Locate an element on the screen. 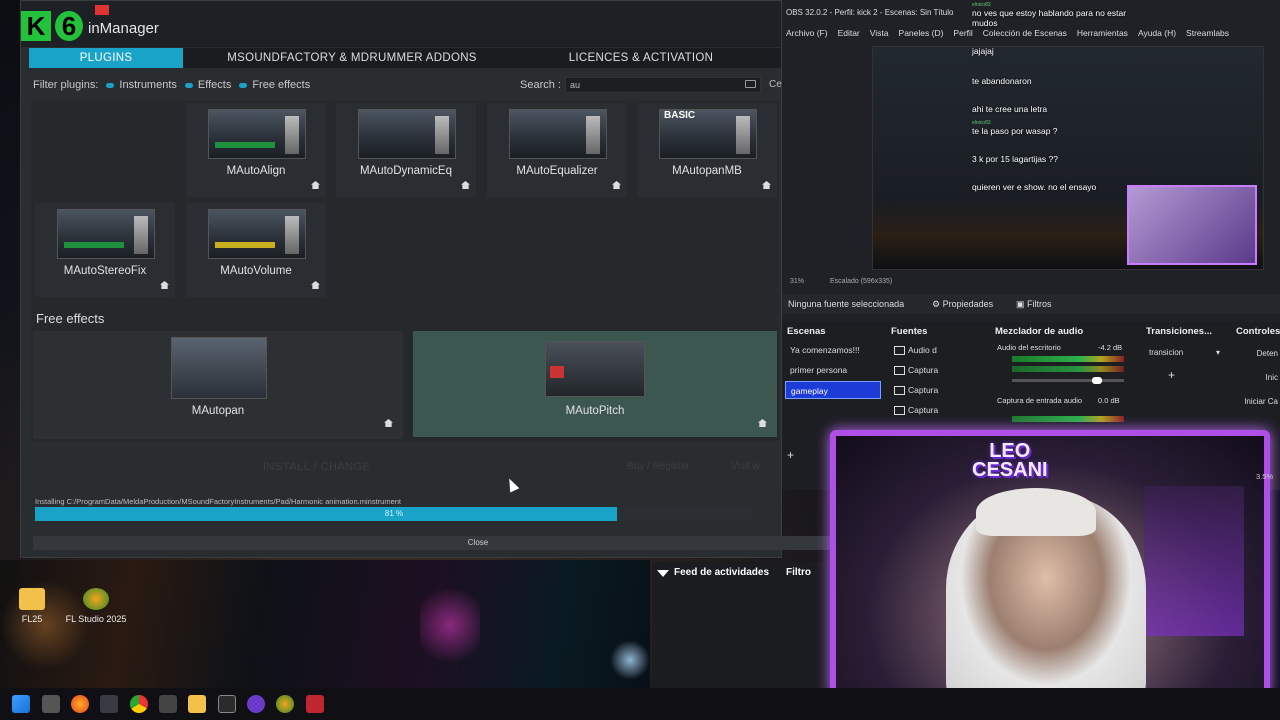  store-icon is located at coordinates (109, 704).